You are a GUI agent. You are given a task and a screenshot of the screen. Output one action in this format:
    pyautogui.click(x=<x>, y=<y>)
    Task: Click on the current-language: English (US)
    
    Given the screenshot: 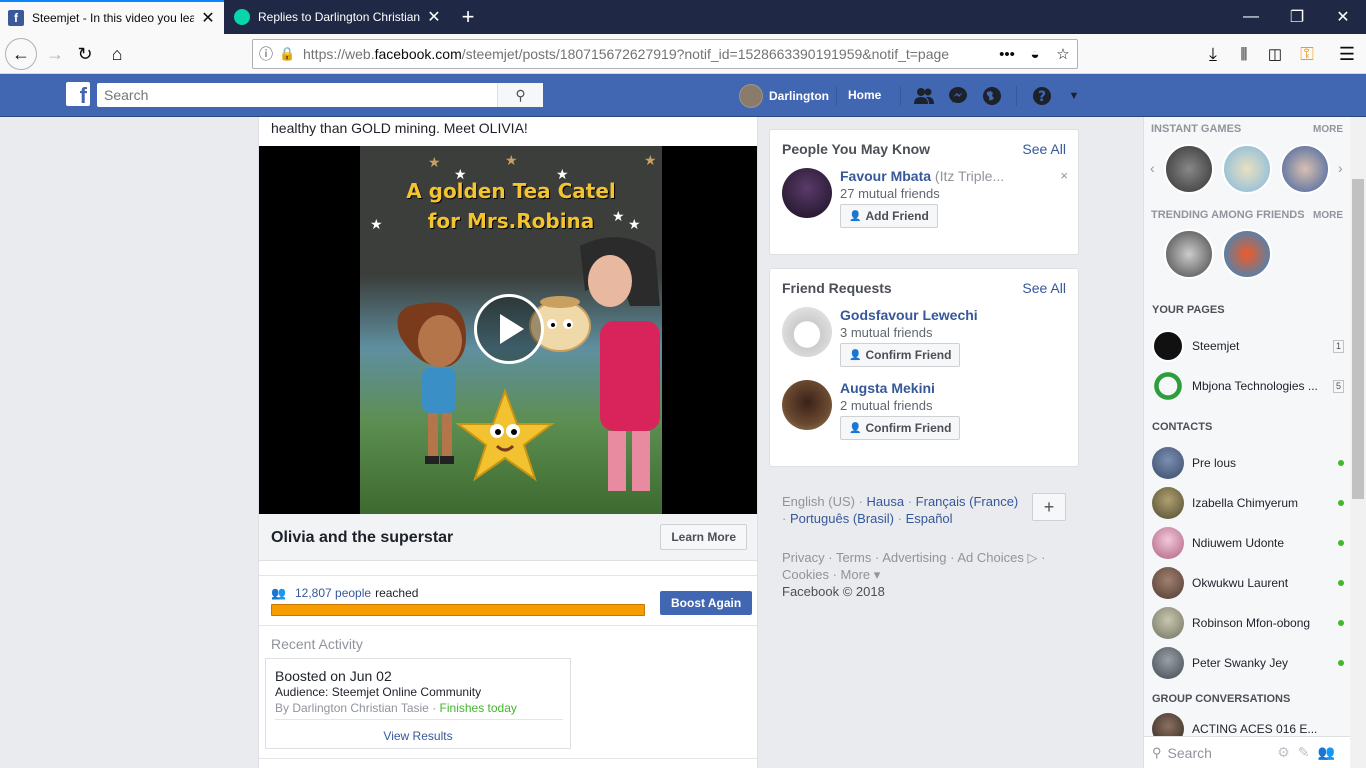 What is the action you would take?
    pyautogui.click(x=818, y=501)
    